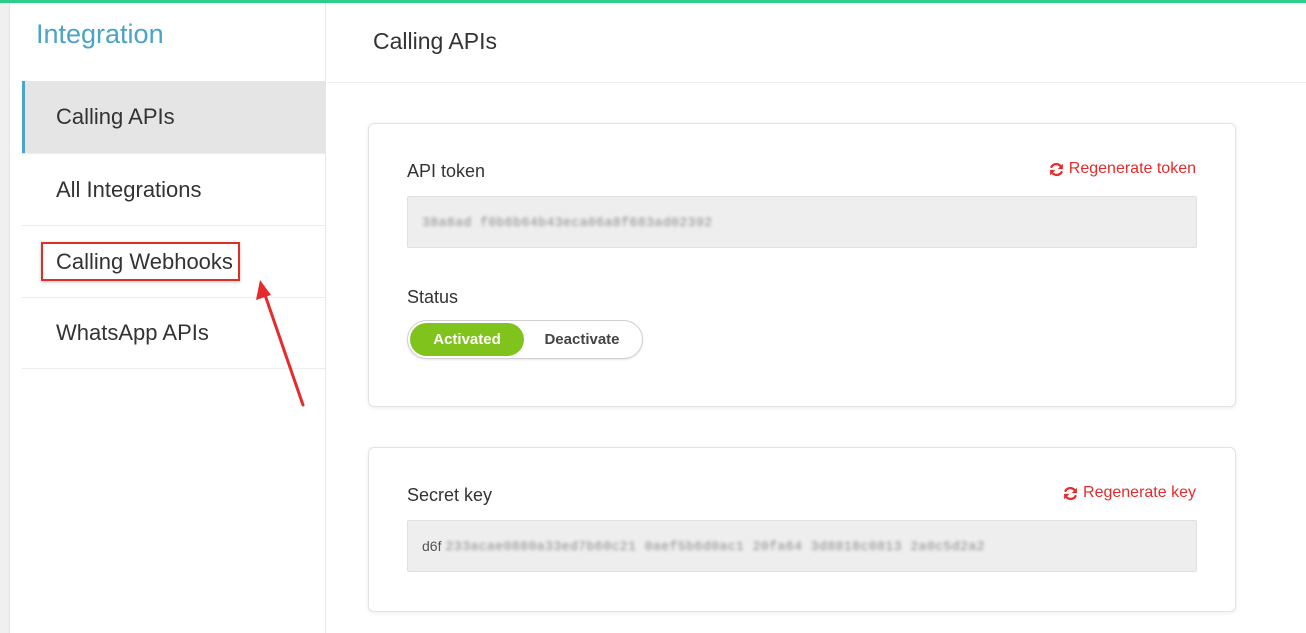 Image resolution: width=1306 pixels, height=633 pixels. Describe the element at coordinates (582, 339) in the screenshot. I see `toggle-deactivate-option: Deactivate` at that location.